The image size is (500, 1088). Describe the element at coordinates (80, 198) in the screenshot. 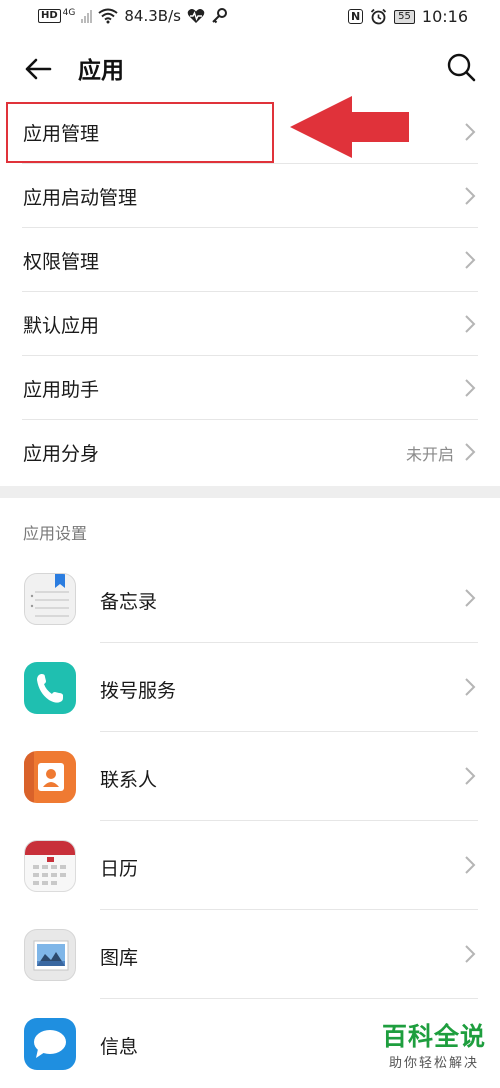

I see `menu-item-label: 应用启动管理` at that location.